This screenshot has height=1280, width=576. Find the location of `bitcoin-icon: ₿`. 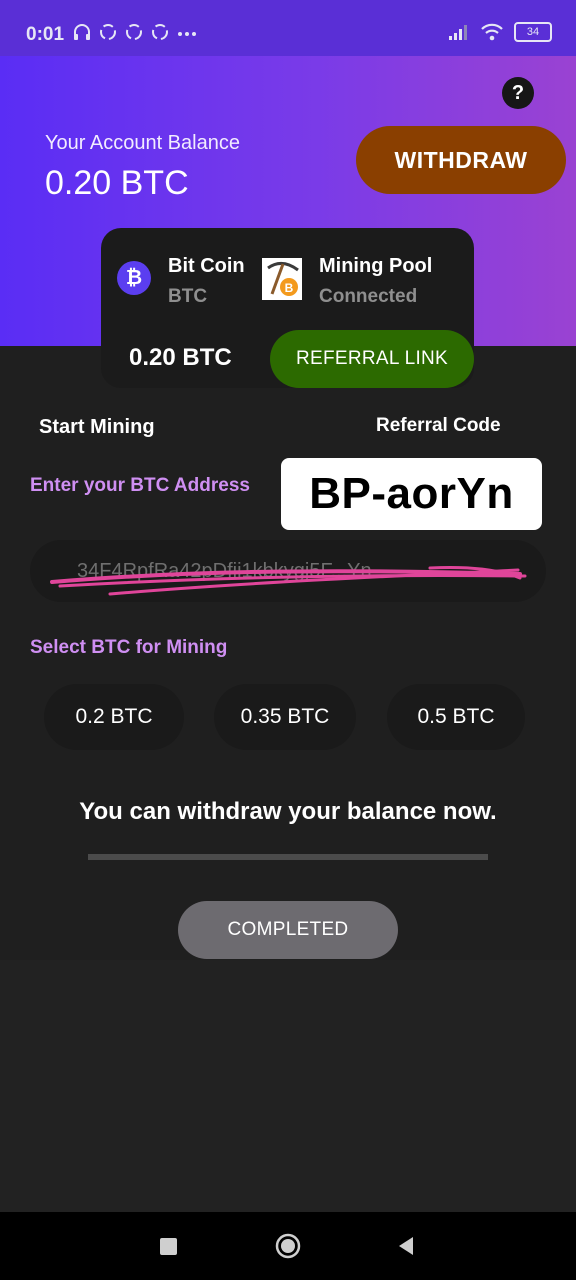

bitcoin-icon: ₿ is located at coordinates (134, 278).